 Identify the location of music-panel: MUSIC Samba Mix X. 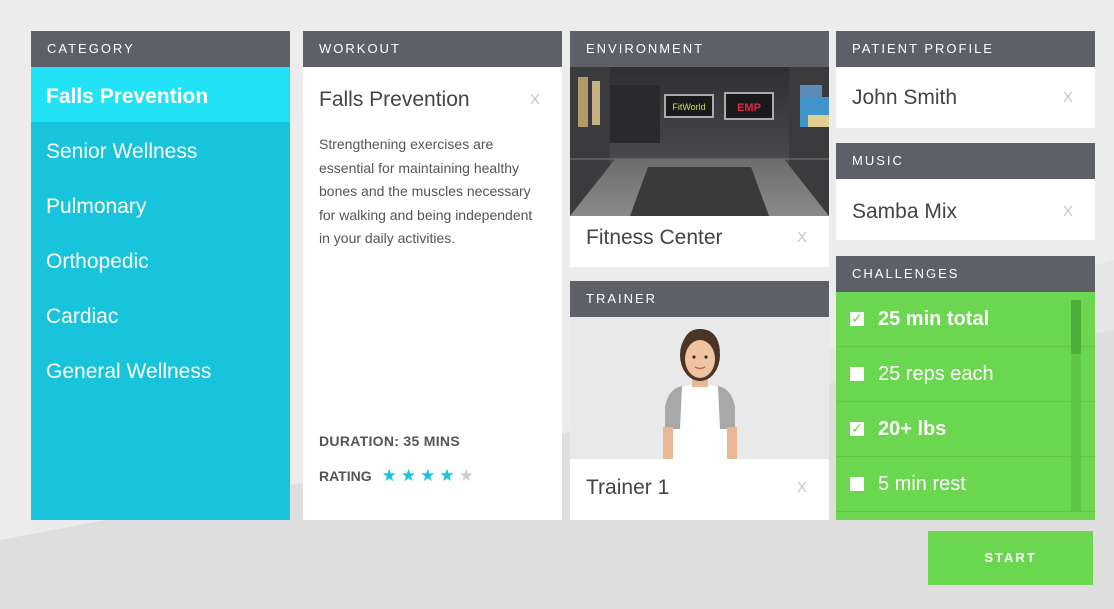
(965, 191).